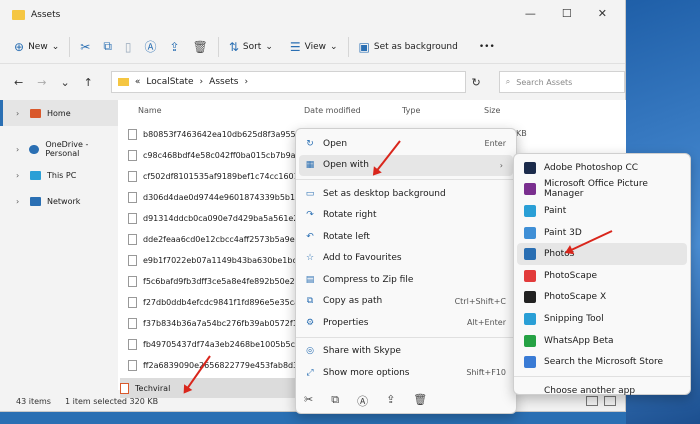 Image resolution: width=700 pixels, height=424 pixels. What do you see at coordinates (602, 233) in the screenshot?
I see `open-with-paint-3d: Paint 3D` at bounding box center [602, 233].